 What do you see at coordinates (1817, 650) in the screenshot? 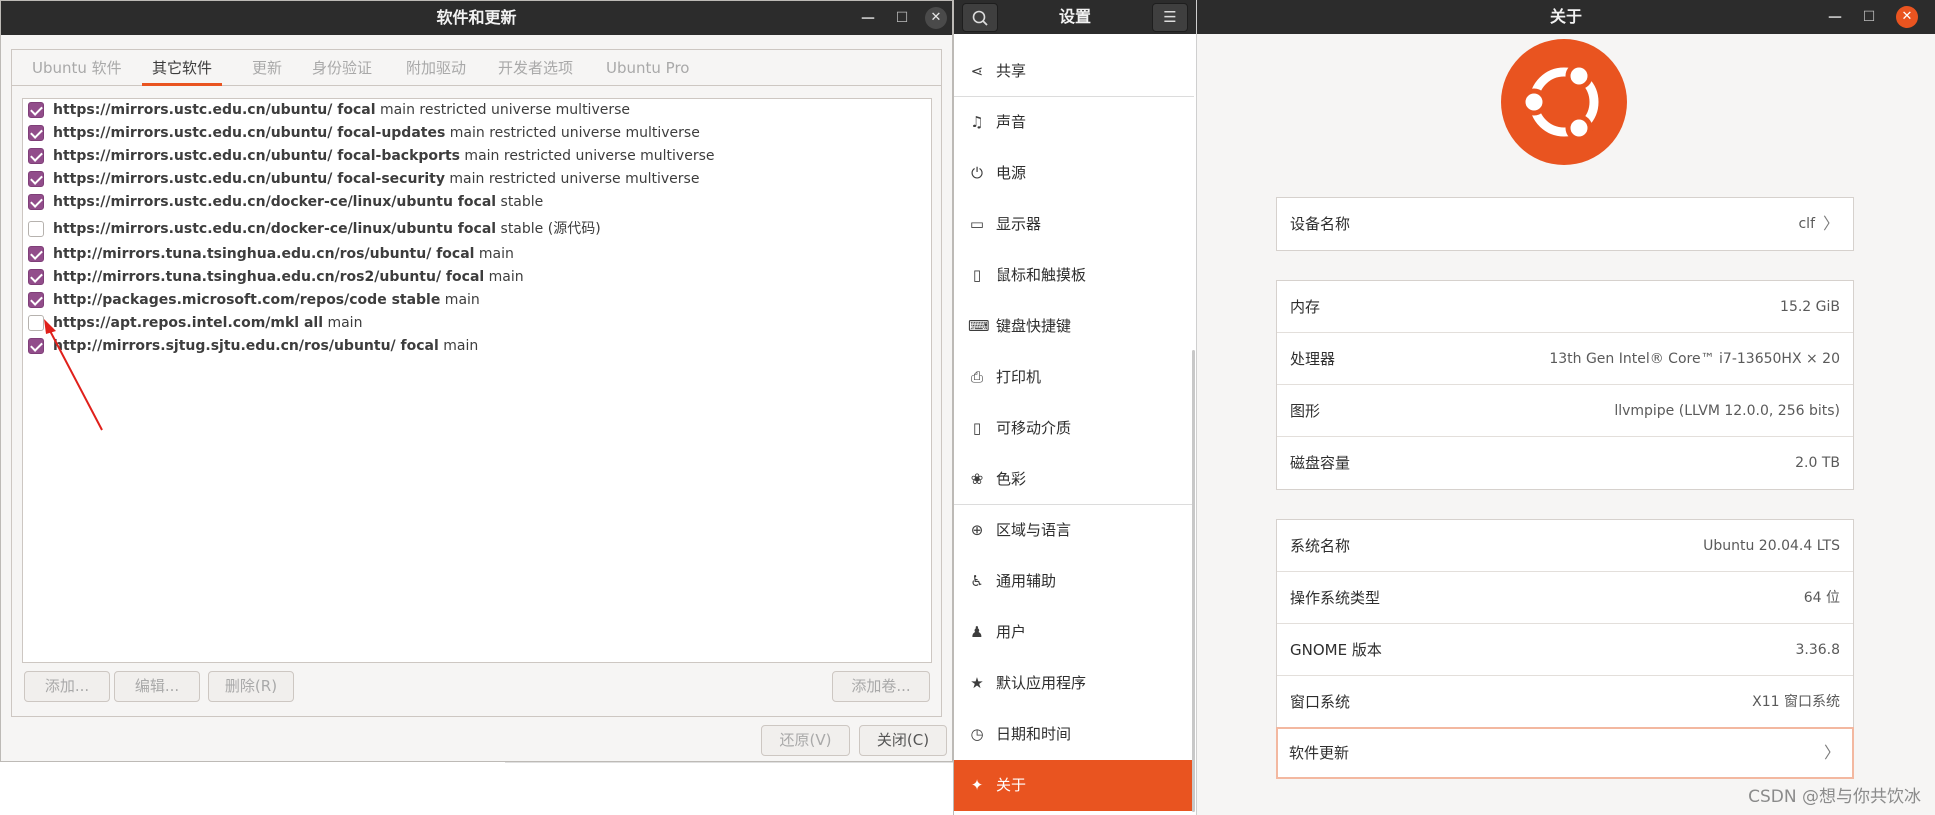
I see `system-info-value: 3.36.8` at bounding box center [1817, 650].